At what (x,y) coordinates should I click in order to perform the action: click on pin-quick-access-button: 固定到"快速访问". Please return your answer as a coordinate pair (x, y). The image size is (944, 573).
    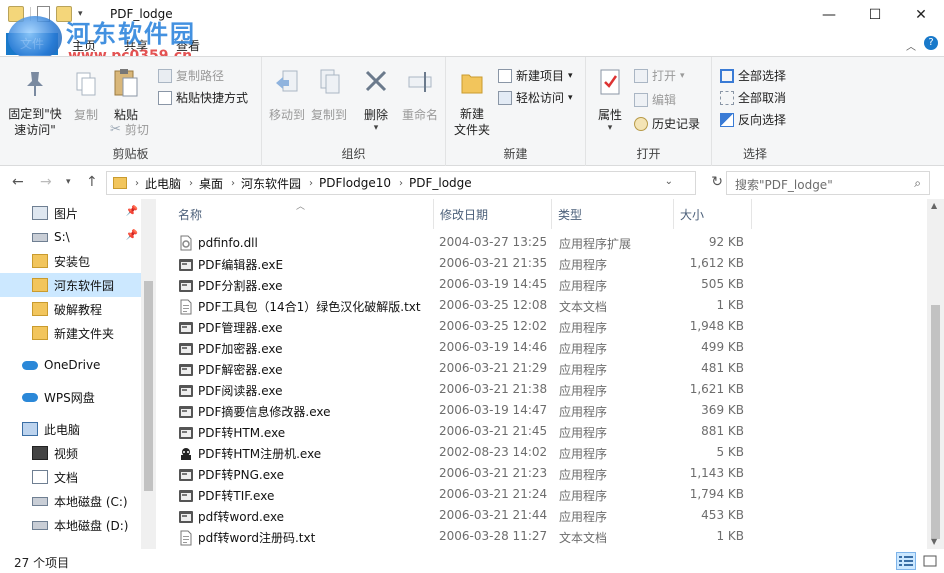
    Looking at the image, I should click on (35, 103).